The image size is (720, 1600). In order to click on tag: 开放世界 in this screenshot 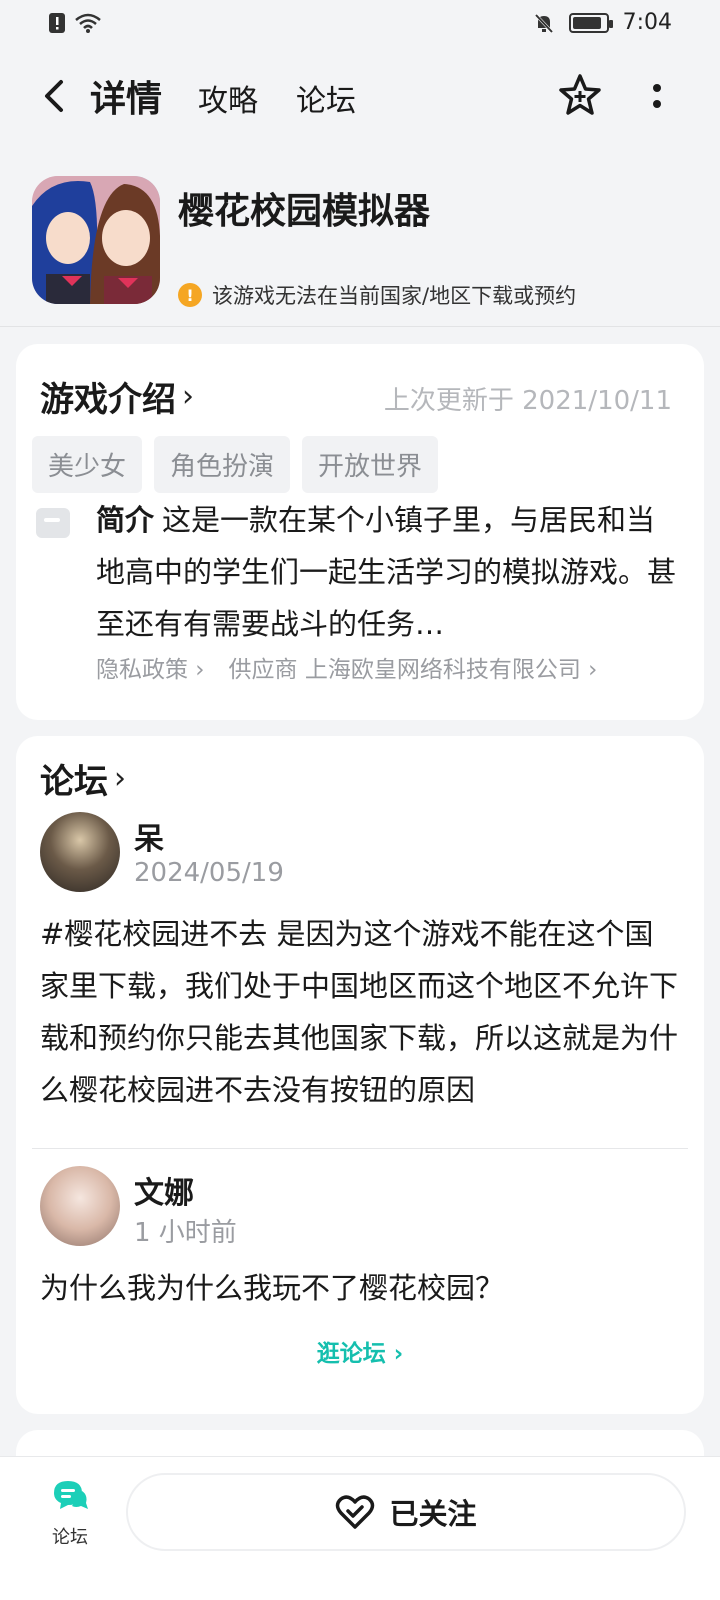, I will do `click(370, 464)`.